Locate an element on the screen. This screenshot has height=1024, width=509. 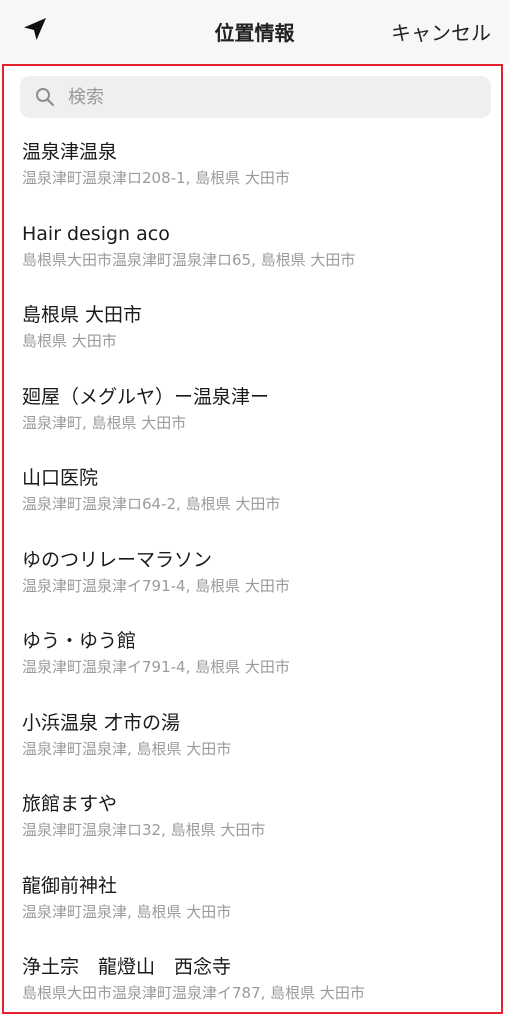
location-arrow-icon is located at coordinates (35, 31).